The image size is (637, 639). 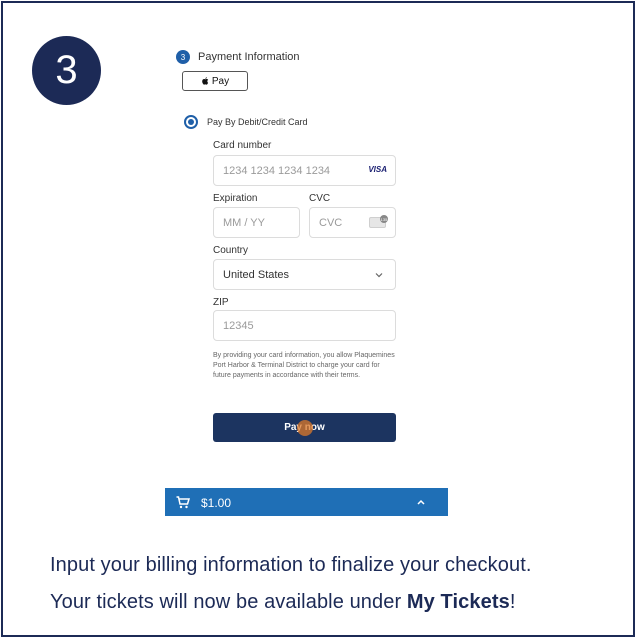 I want to click on chevron-up-icon, so click(x=421, y=502).